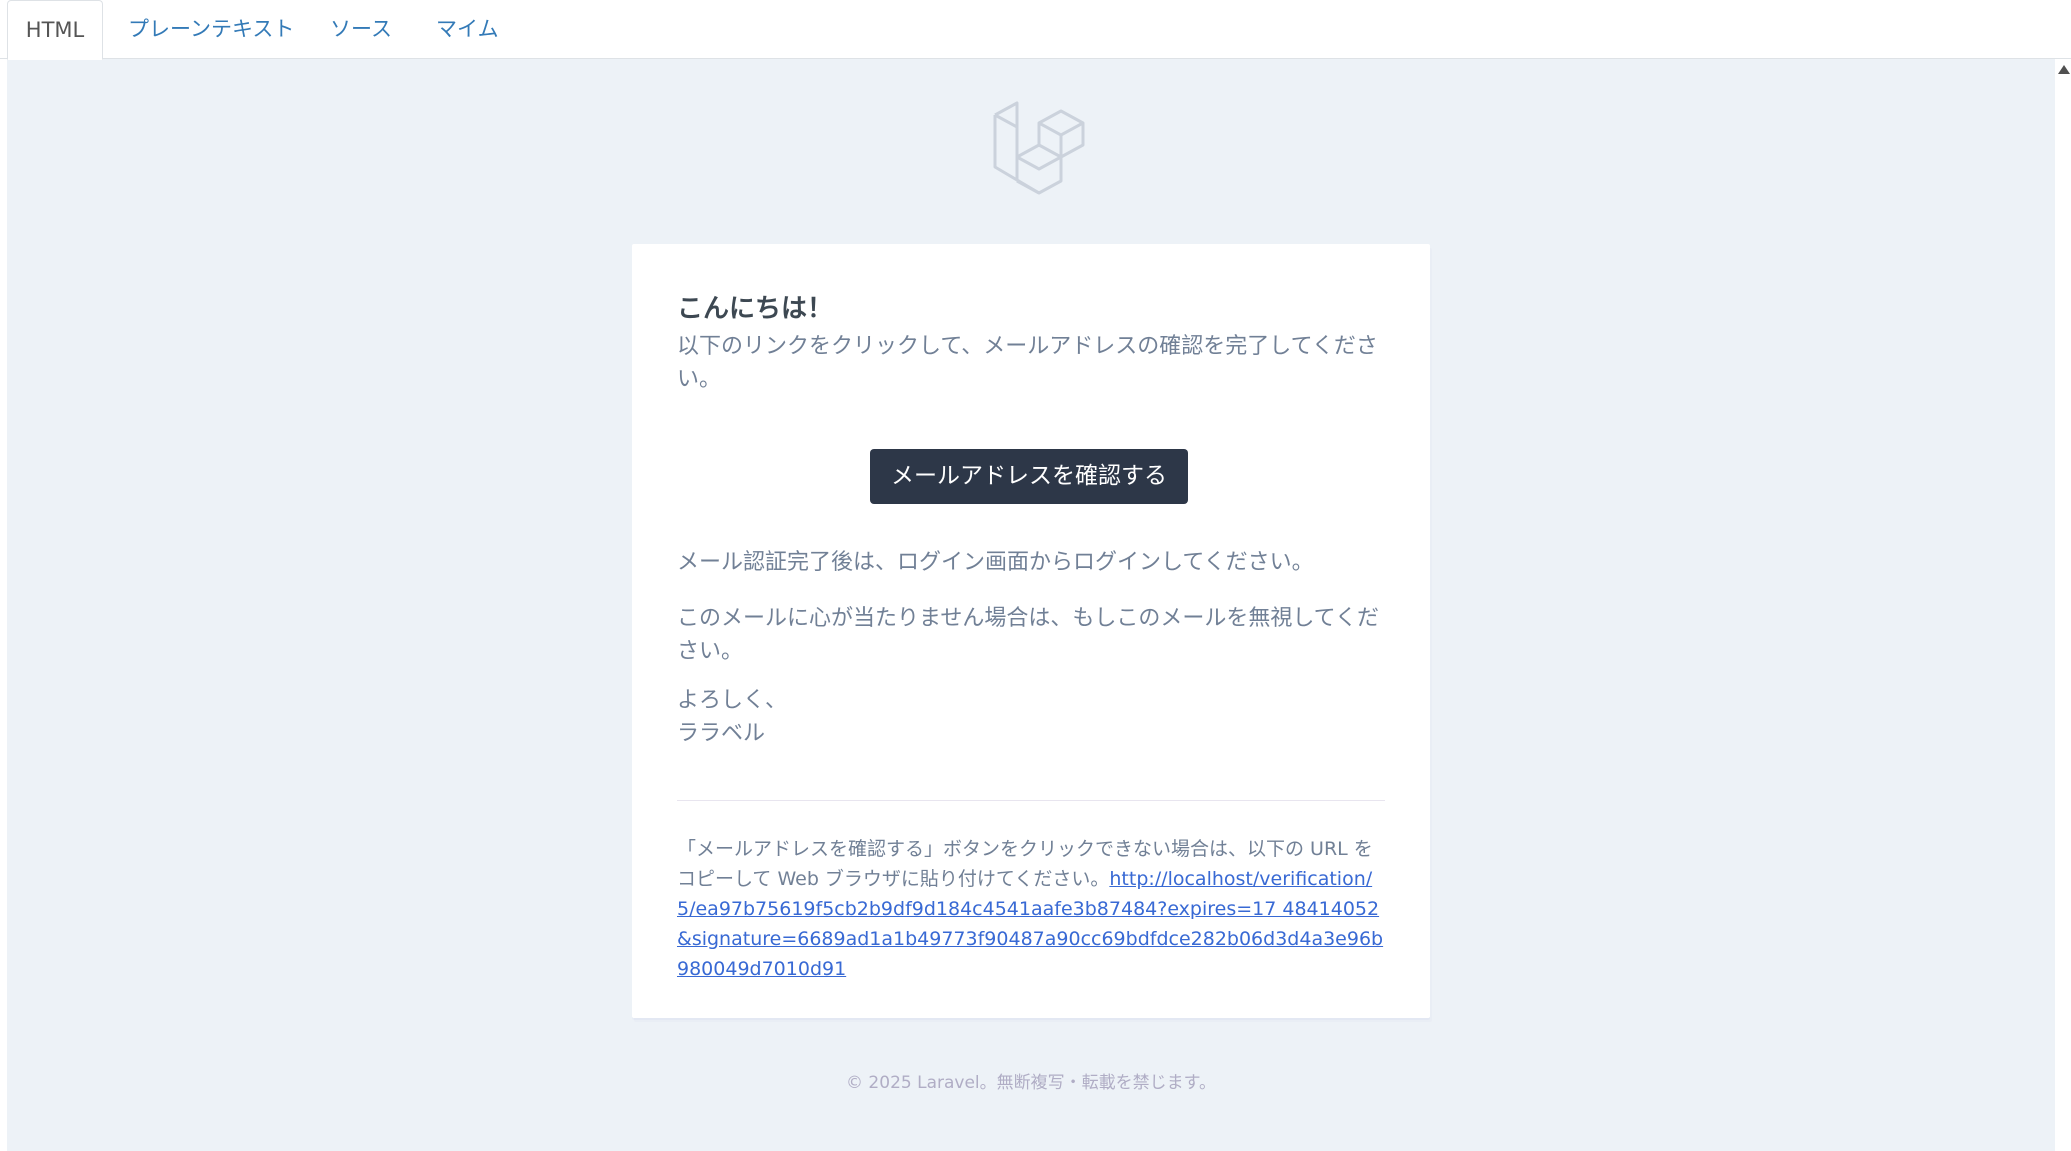 The width and height of the screenshot is (2071, 1151). Describe the element at coordinates (1035, 30) in the screenshot. I see `tab-bar: HTML プレーンテキスト ソース マイム` at that location.